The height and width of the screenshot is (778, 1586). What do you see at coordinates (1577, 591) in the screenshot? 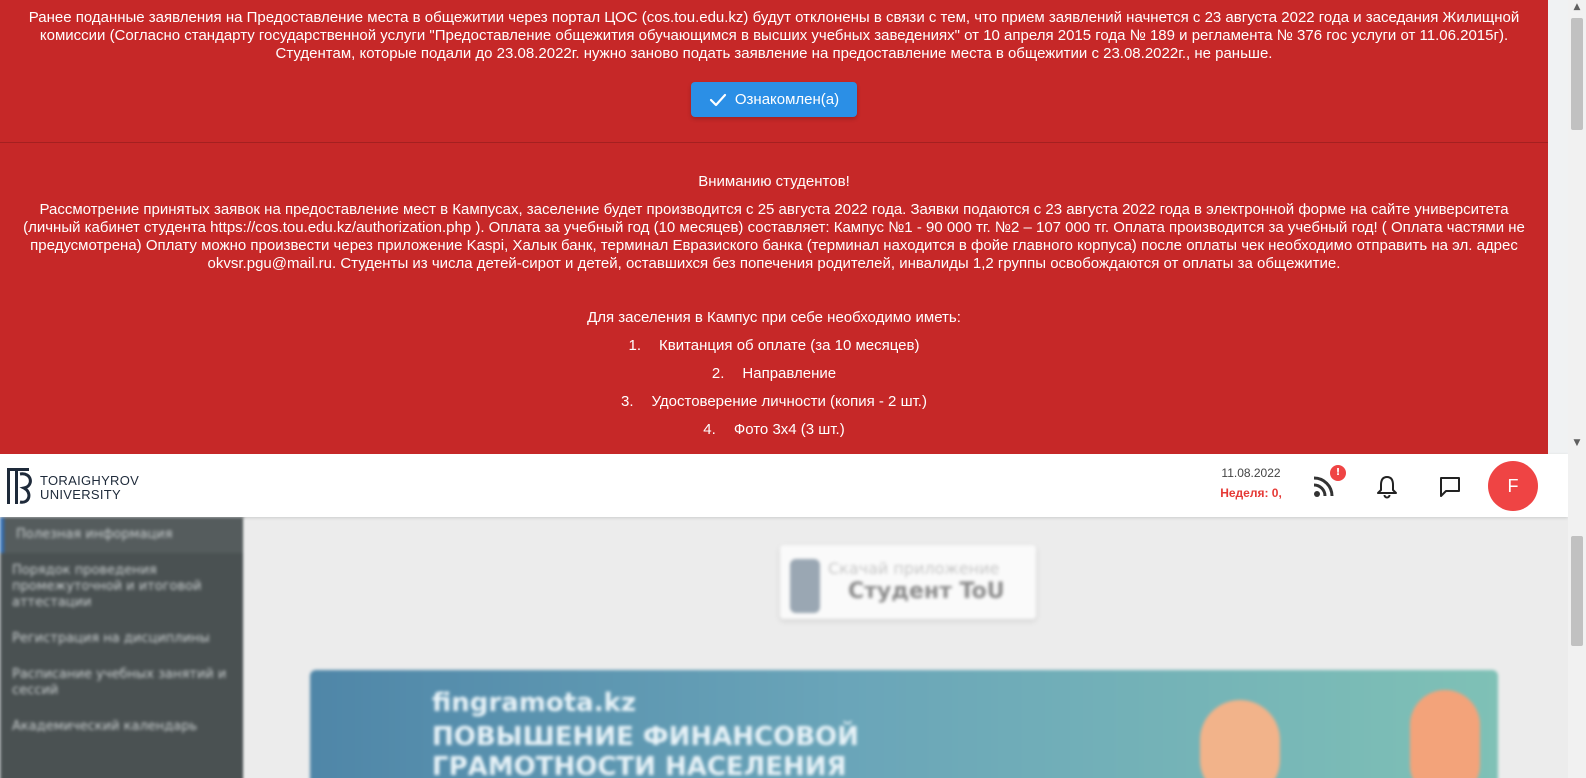
I see `content-scrollbar-thumb` at bounding box center [1577, 591].